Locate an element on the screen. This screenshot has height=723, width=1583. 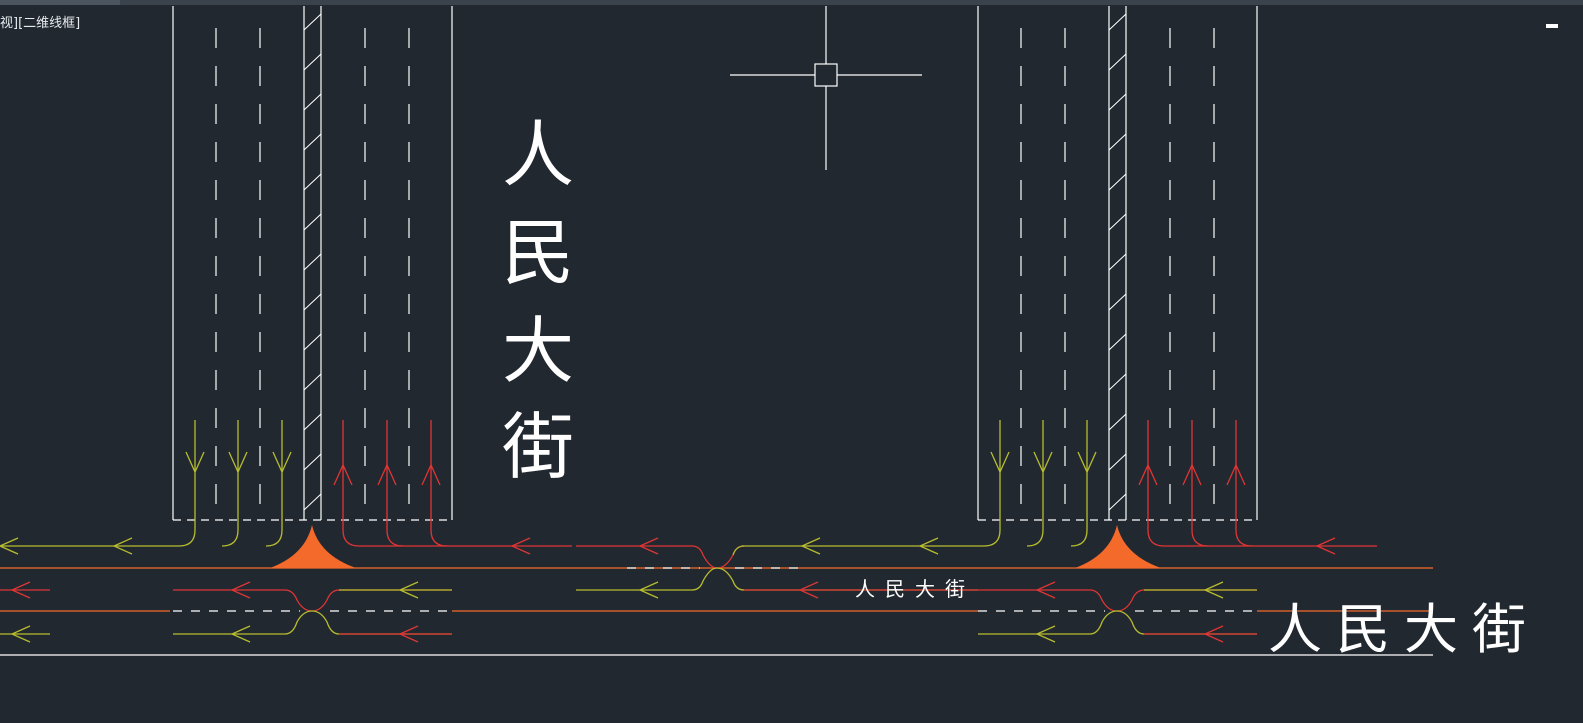
street-char-4: 街 is located at coordinates (538, 447).